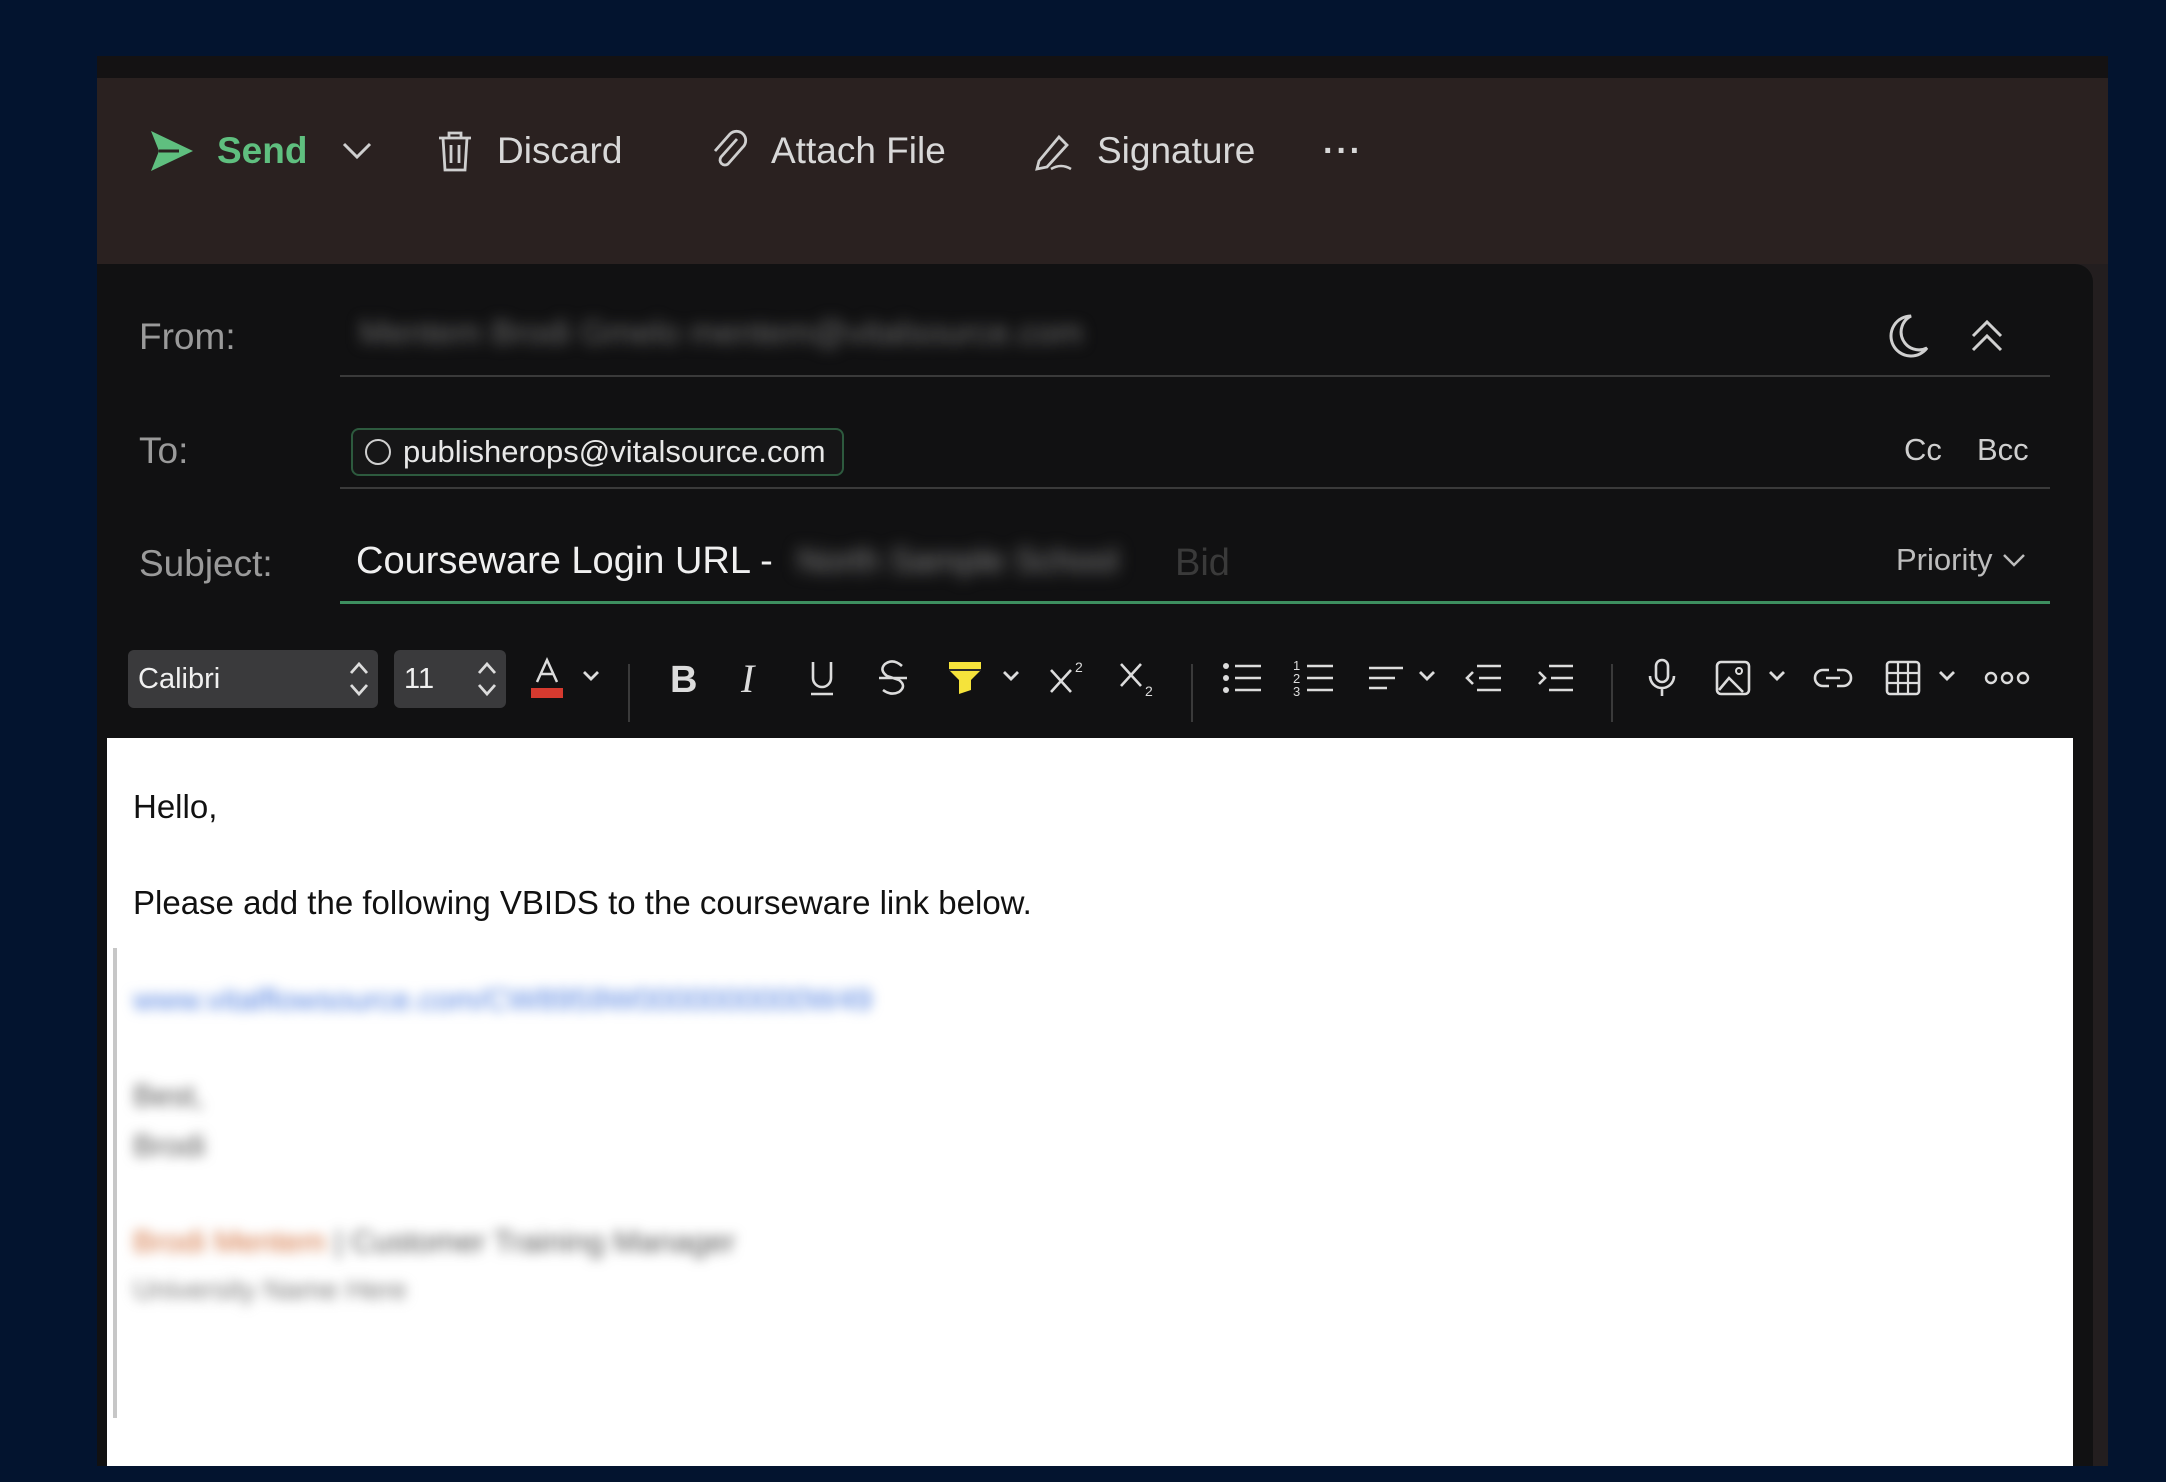  What do you see at coordinates (169, 1145) in the screenshot?
I see `signature-line: Brodi` at bounding box center [169, 1145].